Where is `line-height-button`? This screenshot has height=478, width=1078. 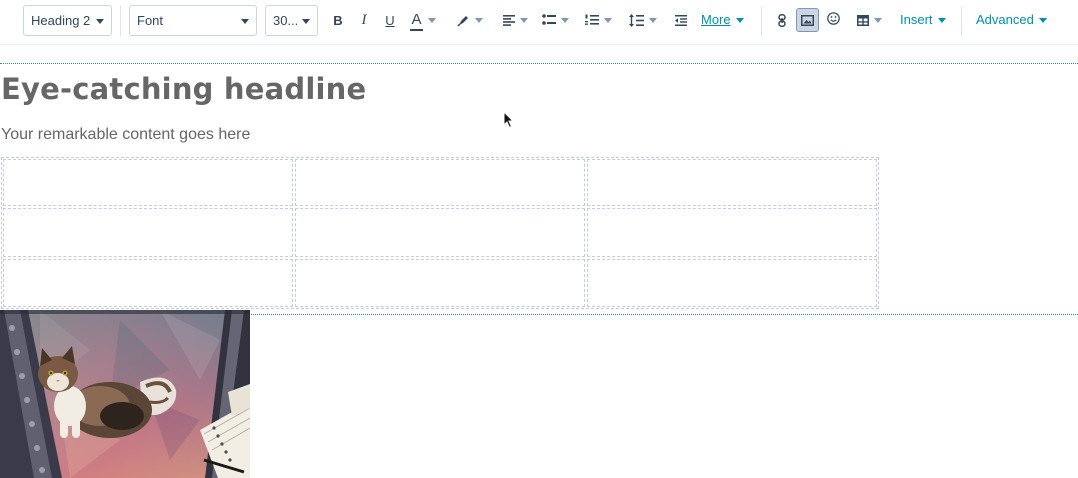 line-height-button is located at coordinates (642, 20).